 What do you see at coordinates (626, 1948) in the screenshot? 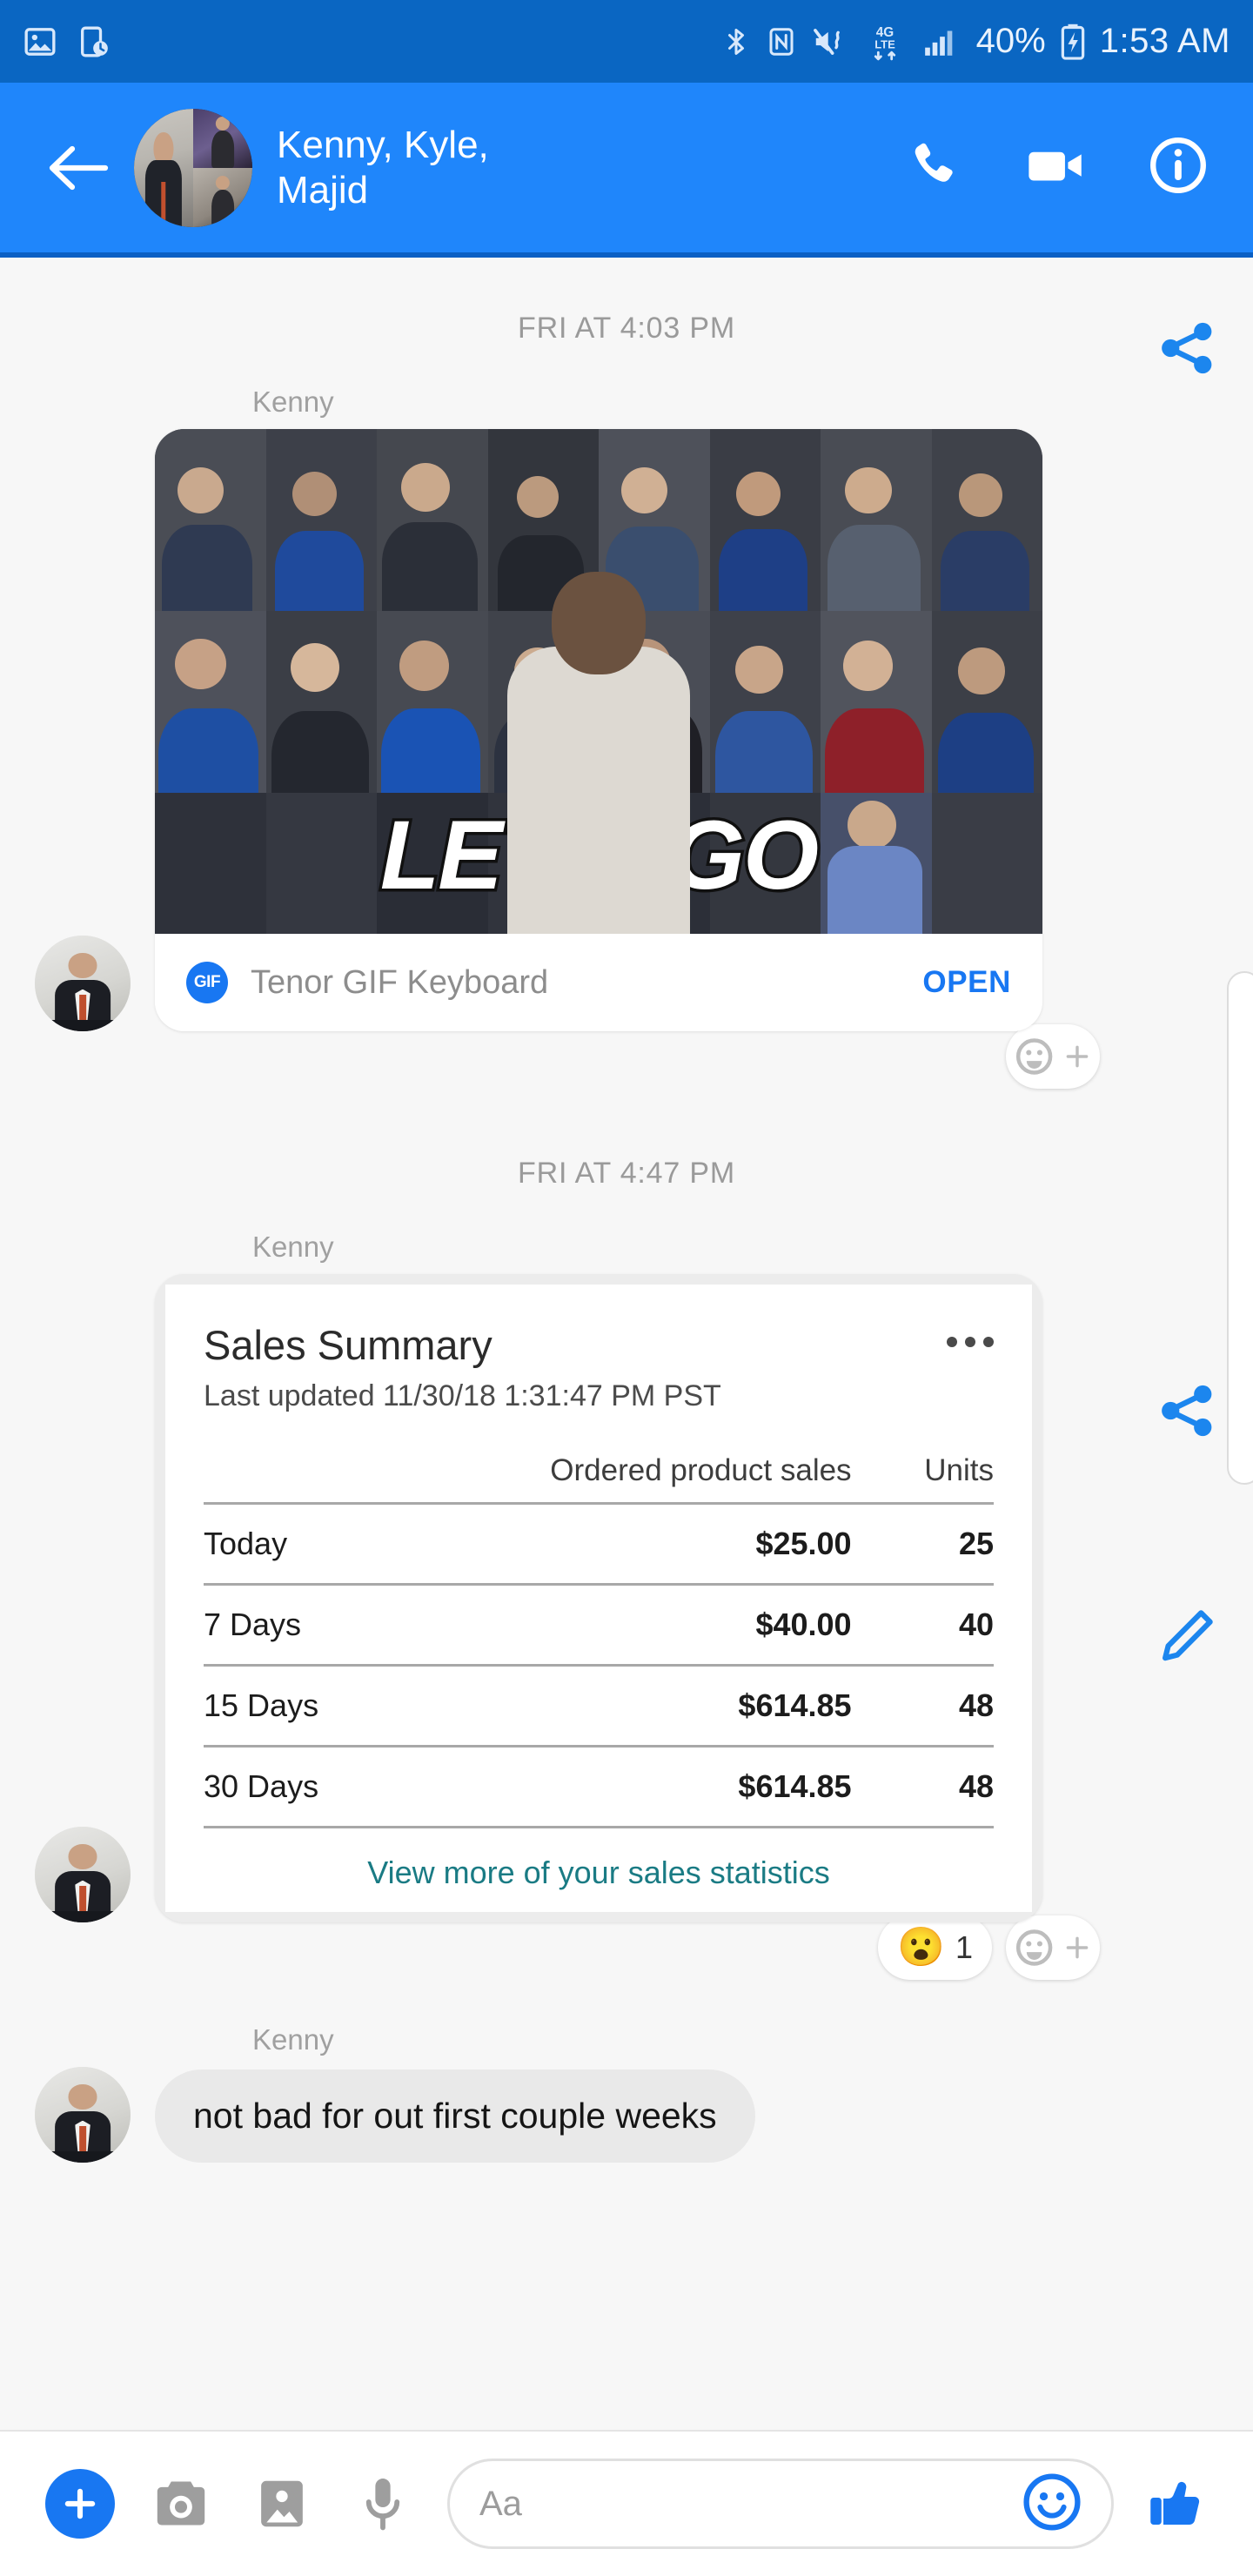
I see `card-reaction-bar: 😮 1` at bounding box center [626, 1948].